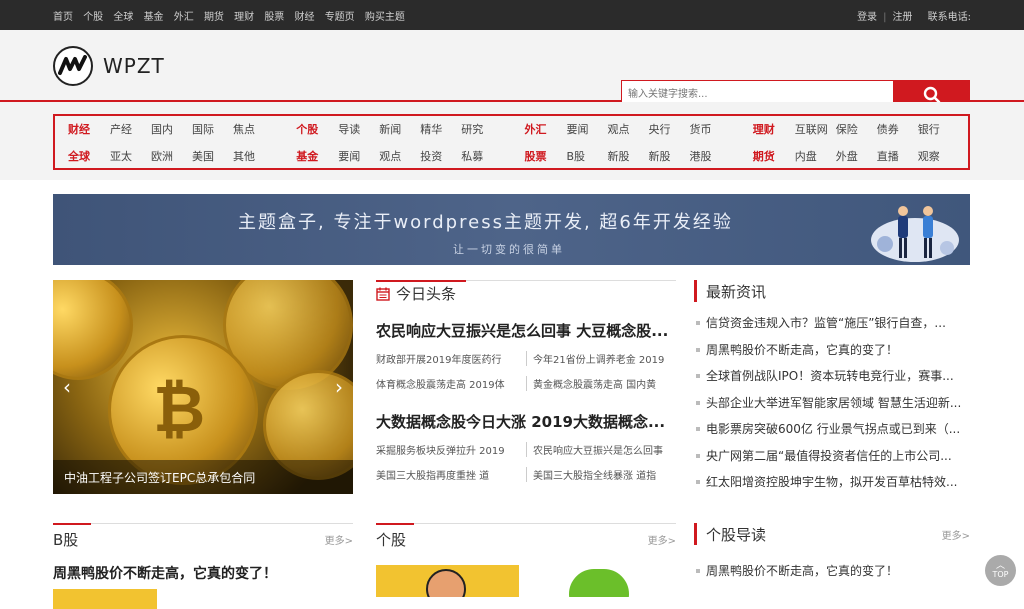 This screenshot has height=609, width=1024. Describe the element at coordinates (815, 156) in the screenshot. I see `category-link: 内盘` at that location.